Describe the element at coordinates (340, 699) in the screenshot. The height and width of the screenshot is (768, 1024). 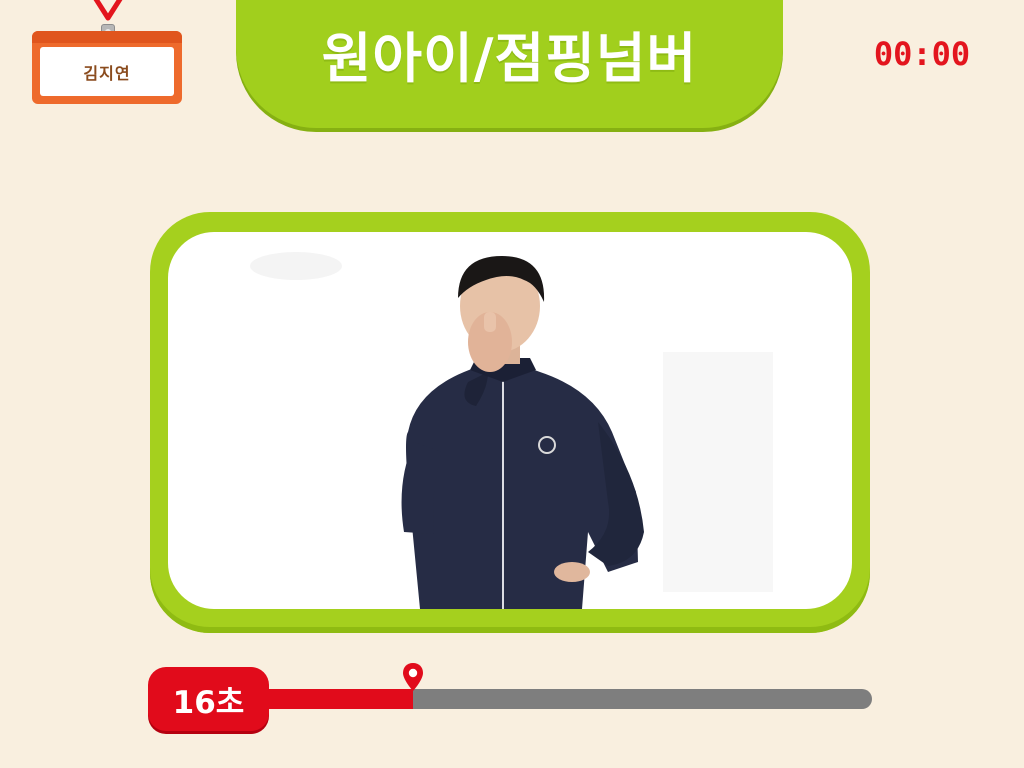
I see `progress-fill` at that location.